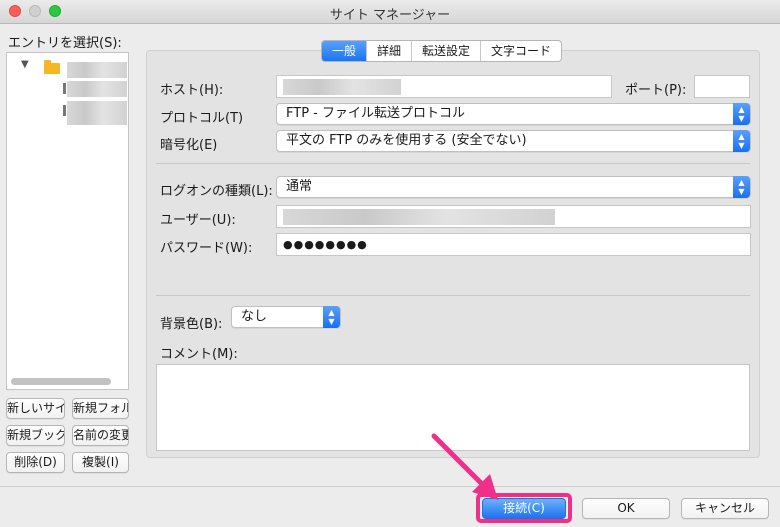  What do you see at coordinates (390, 486) in the screenshot?
I see `footer-divider` at bounding box center [390, 486].